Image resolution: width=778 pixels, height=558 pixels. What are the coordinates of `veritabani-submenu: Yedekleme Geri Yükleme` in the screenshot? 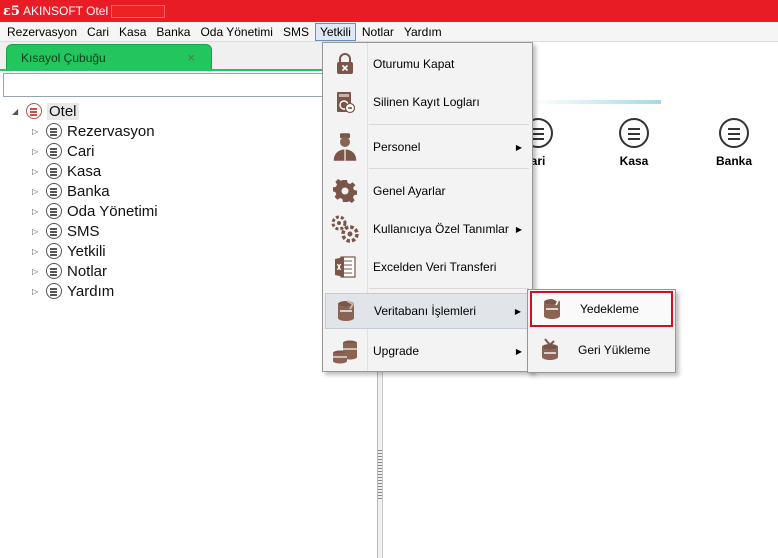 It's located at (601, 331).